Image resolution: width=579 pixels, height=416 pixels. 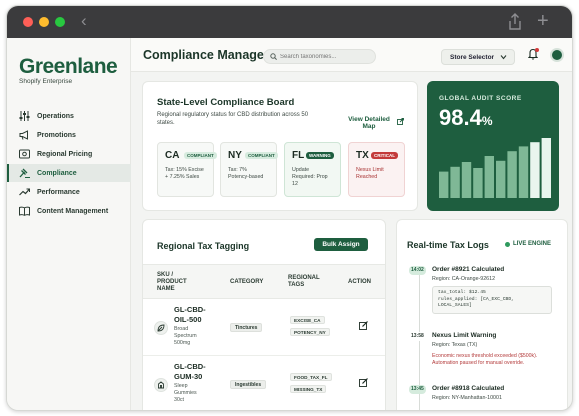 I want to click on log-region: Region: CA-Orange-92612, so click(x=464, y=279).